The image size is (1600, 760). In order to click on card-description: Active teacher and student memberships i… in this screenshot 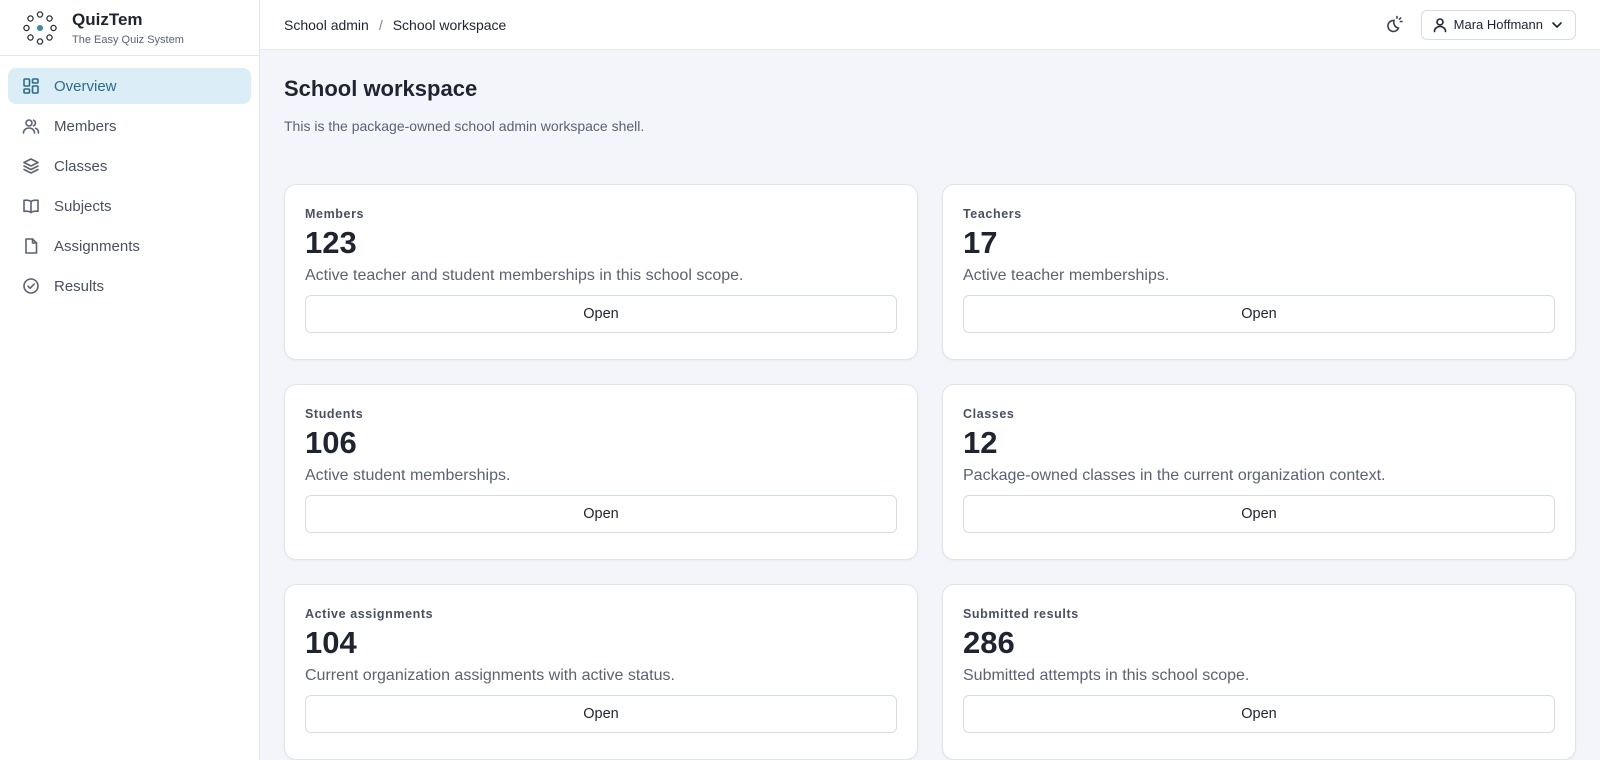, I will do `click(524, 275)`.